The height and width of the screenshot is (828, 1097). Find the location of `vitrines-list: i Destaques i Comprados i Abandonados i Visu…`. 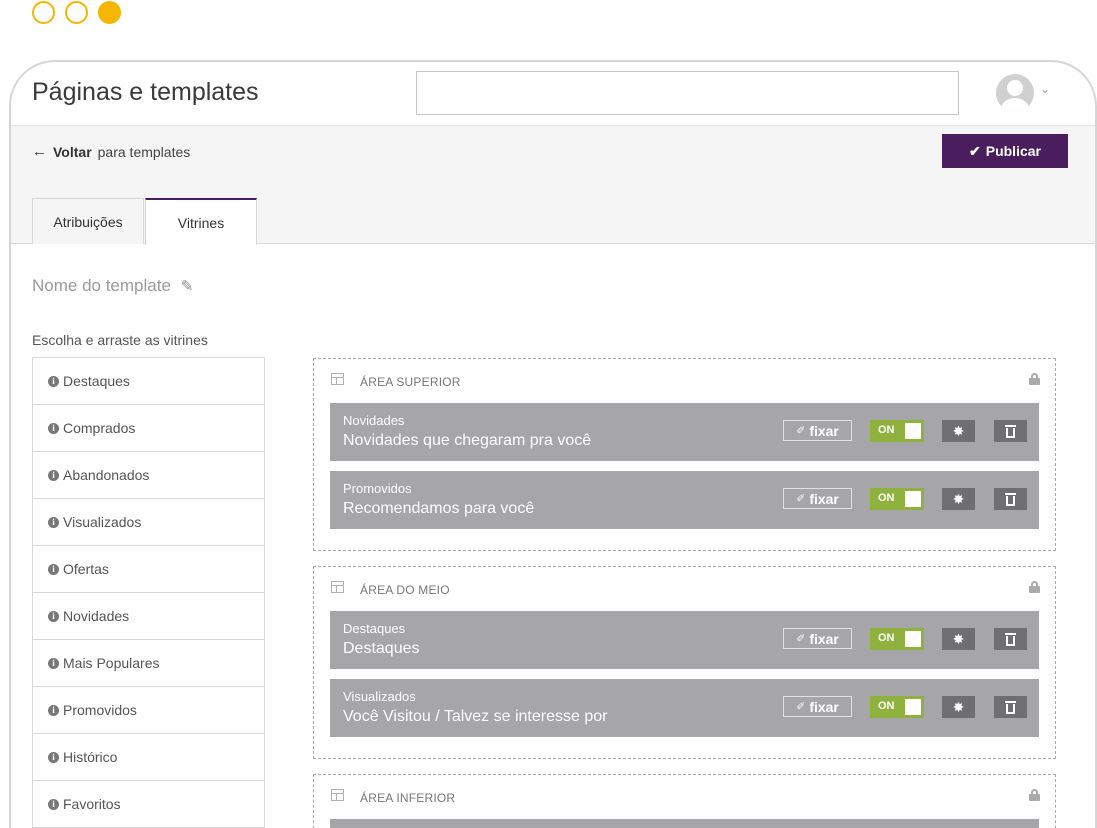

vitrines-list: i Destaques i Comprados i Abandonados i Visu… is located at coordinates (148, 592).